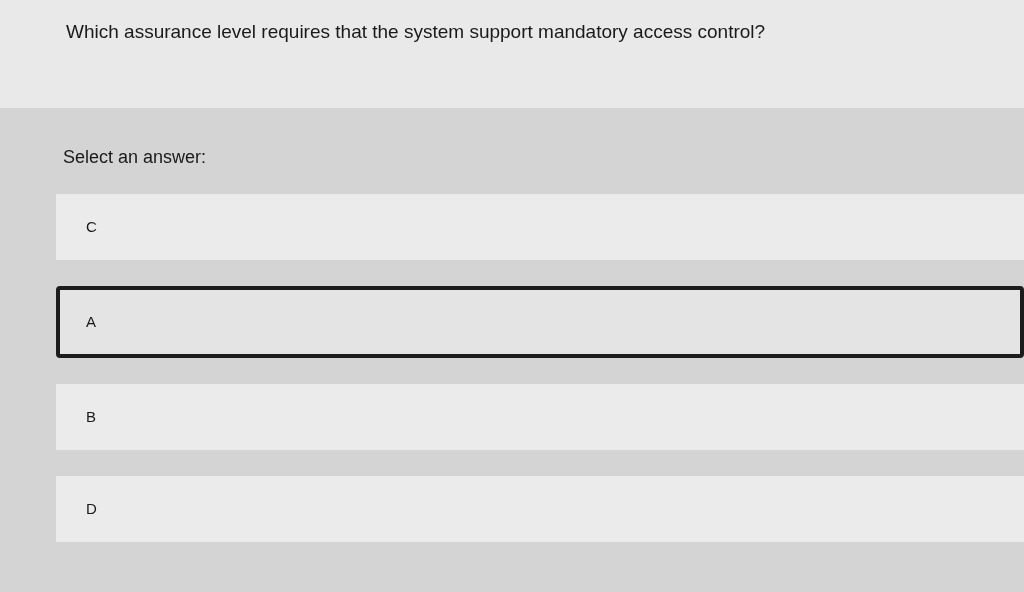 This screenshot has height=592, width=1024. I want to click on question-text: Which assurance level requires that the system support mandatory access control?, so click(416, 31).